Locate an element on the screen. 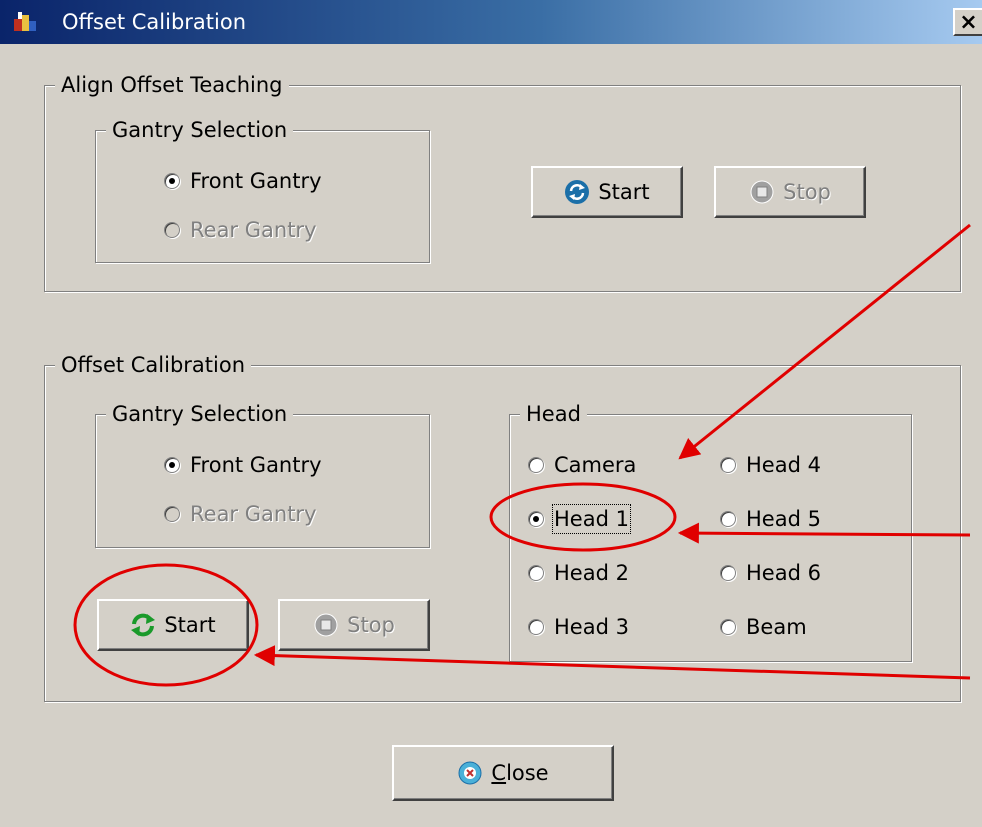  align-front-gantry-radio: Front Gantry is located at coordinates (243, 181).